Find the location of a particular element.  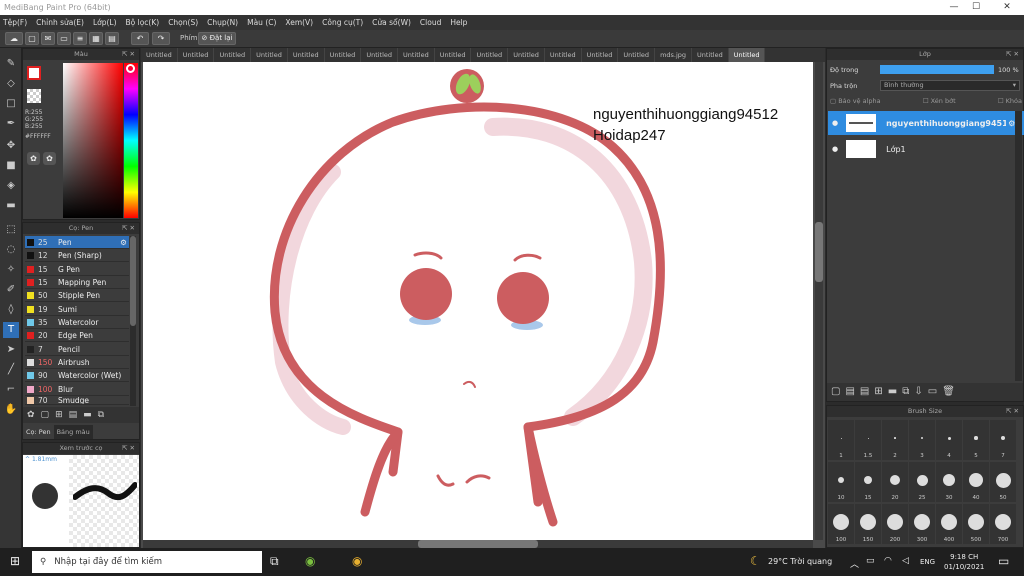

clipping-checkbox: ☐ Xén bớt is located at coordinates (939, 102).